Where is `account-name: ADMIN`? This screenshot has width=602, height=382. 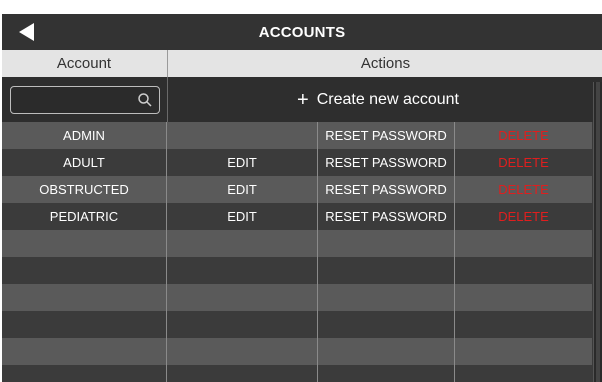
account-name: ADMIN is located at coordinates (84, 135).